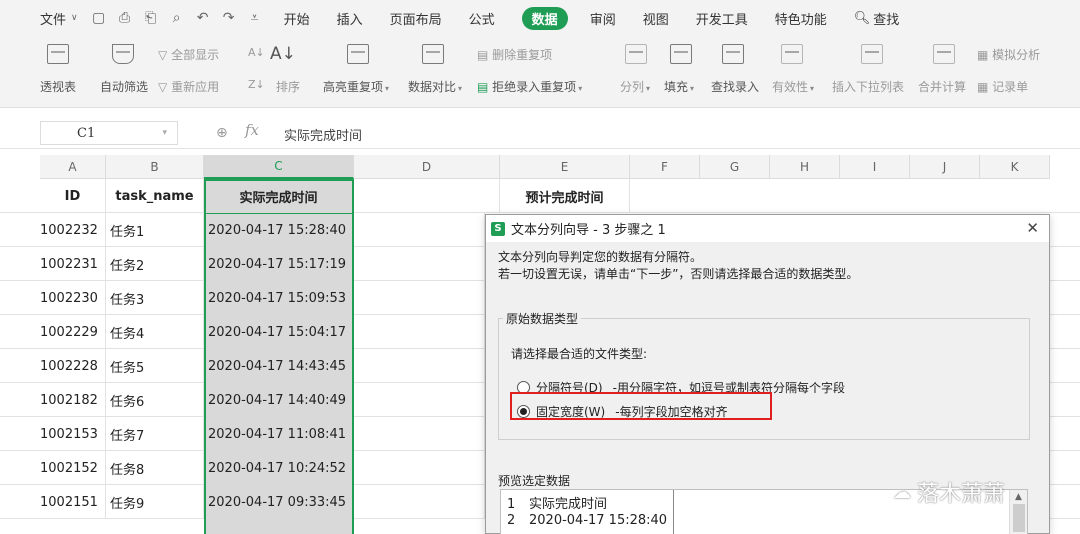  What do you see at coordinates (279, 434) in the screenshot?
I see `cell-actual-time: 2020-04-17 11:08:41` at bounding box center [279, 434].